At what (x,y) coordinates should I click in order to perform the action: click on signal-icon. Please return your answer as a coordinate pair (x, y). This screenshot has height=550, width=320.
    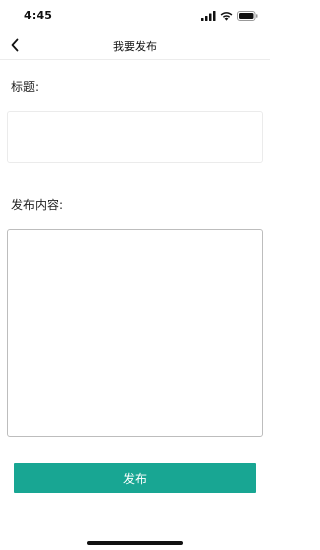
    Looking at the image, I should click on (208, 16).